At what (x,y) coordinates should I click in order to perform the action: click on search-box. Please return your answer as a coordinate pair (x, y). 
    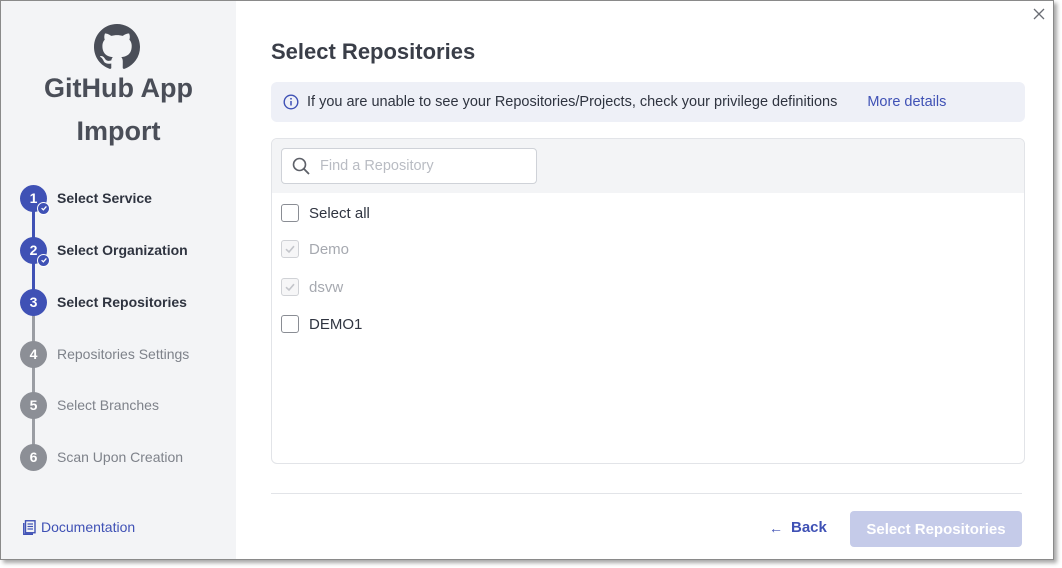
    Looking at the image, I should click on (409, 166).